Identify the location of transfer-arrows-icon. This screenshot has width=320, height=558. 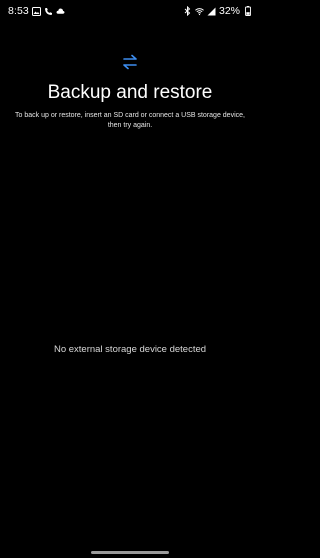
(130, 62).